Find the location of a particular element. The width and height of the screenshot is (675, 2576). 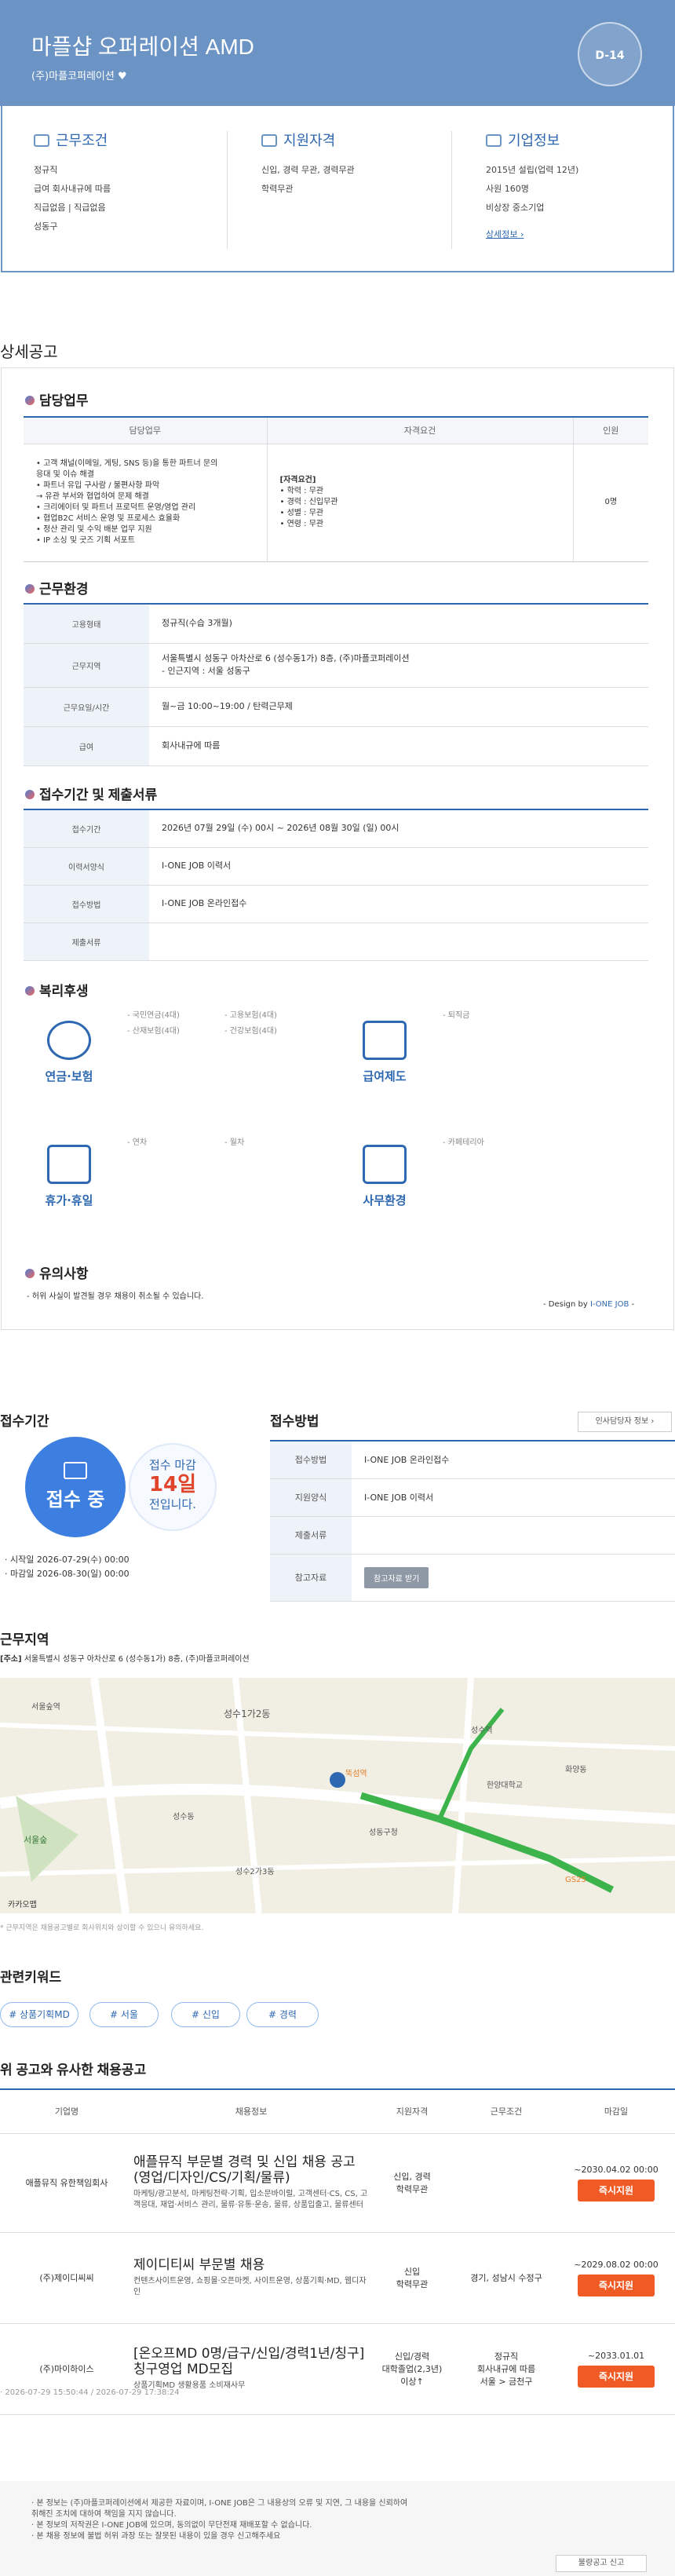

company-name: (주)마플코퍼레이션 ♥ is located at coordinates (79, 75).